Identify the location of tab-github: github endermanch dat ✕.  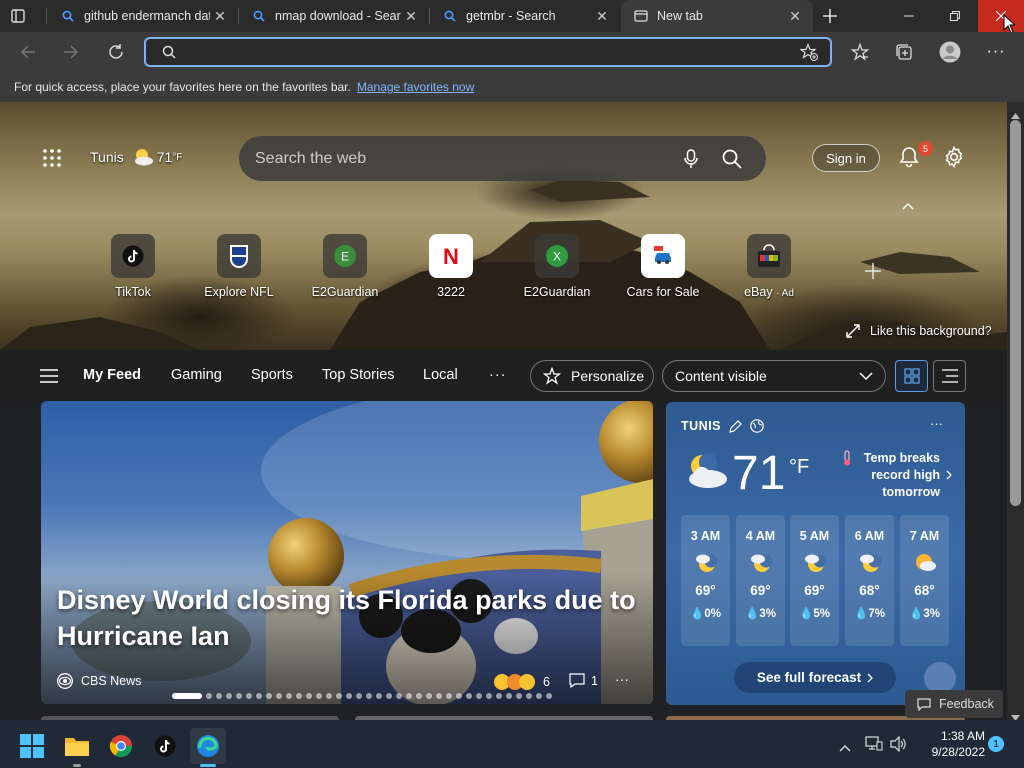
(143, 16).